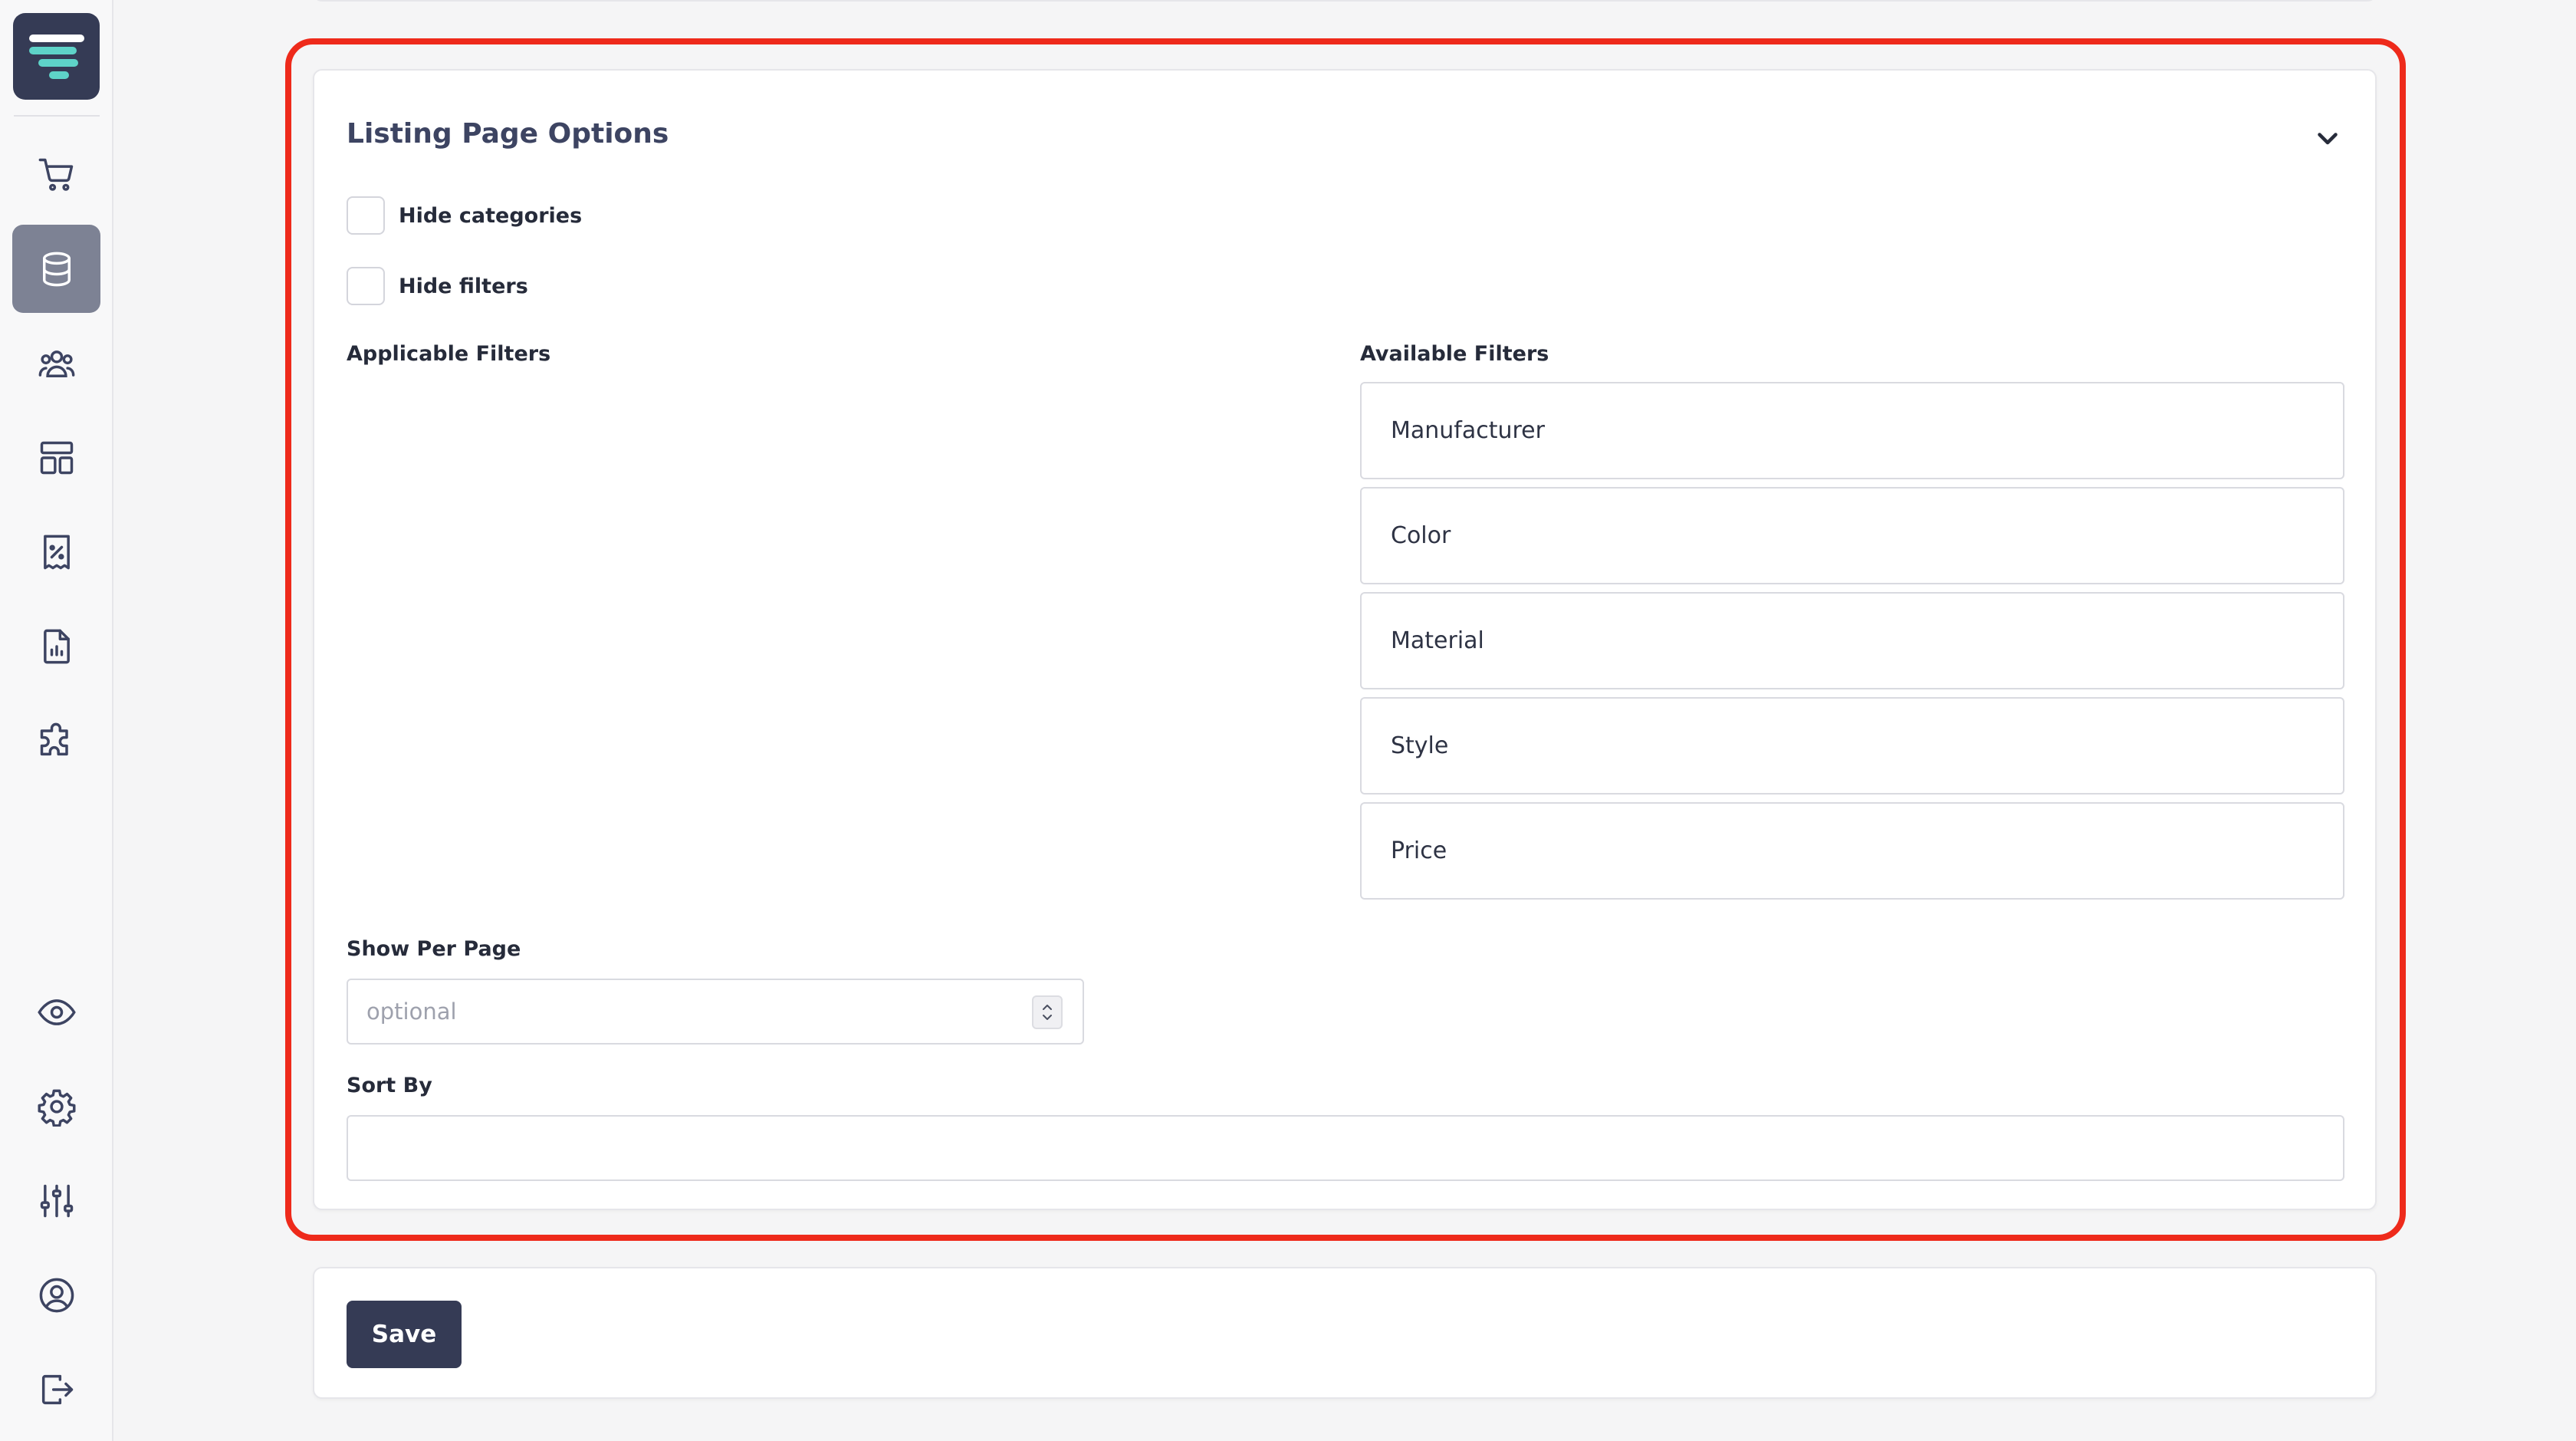 The image size is (2576, 1441). I want to click on sidebar-item-orders, so click(56, 175).